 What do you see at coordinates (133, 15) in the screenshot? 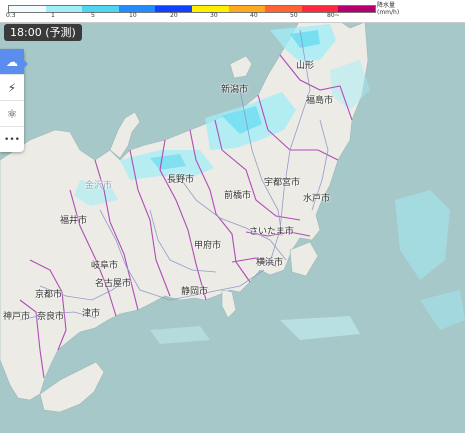
I see `legend-tick: 10` at bounding box center [133, 15].